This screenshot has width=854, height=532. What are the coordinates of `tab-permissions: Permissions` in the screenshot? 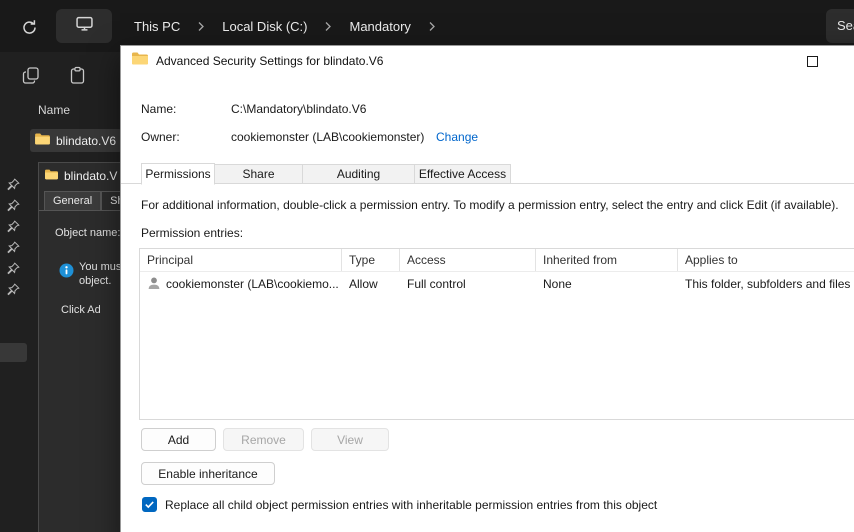 It's located at (178, 174).